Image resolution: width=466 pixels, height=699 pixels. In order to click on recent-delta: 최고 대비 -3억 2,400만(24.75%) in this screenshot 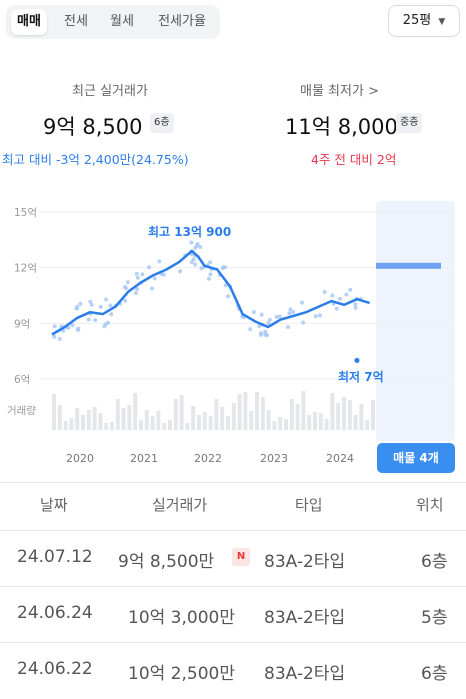, I will do `click(95, 159)`.